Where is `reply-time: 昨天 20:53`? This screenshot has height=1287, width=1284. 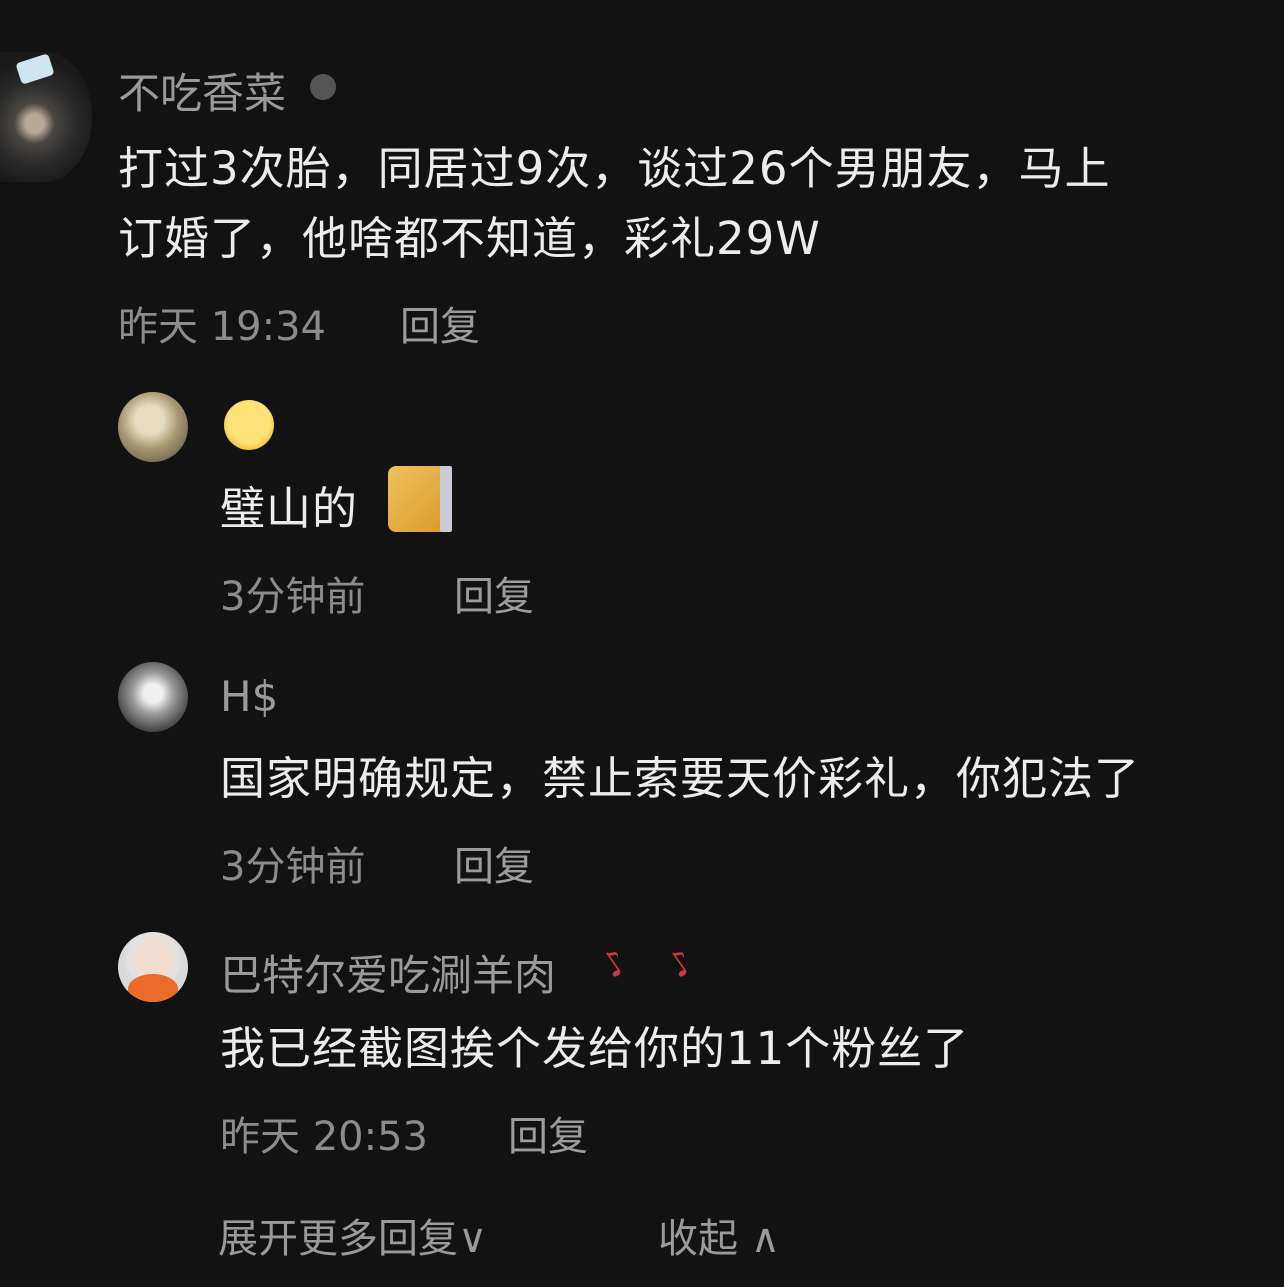
reply-time: 昨天 20:53 is located at coordinates (324, 1137).